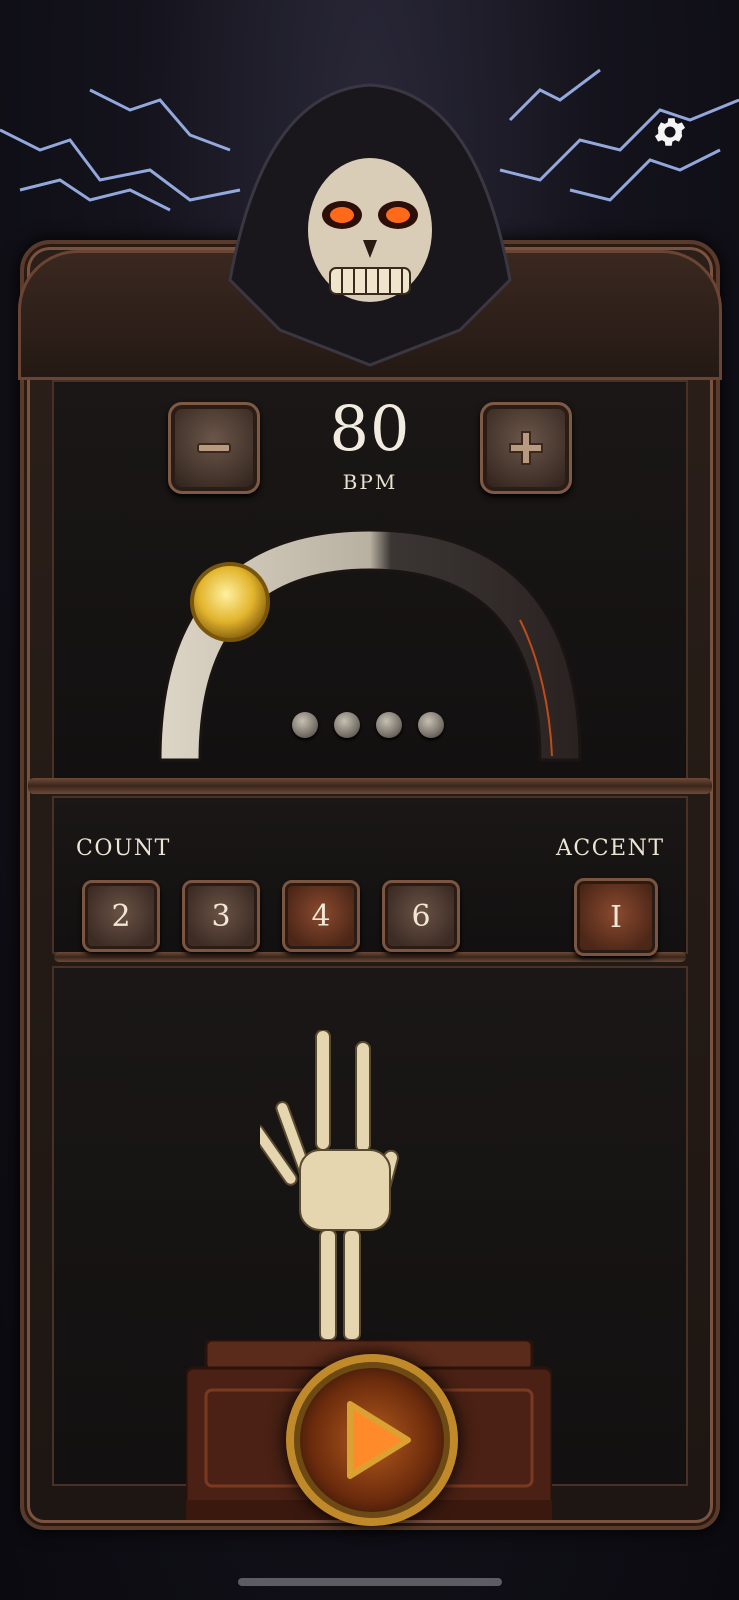 The height and width of the screenshot is (1600, 739). Describe the element at coordinates (616, 917) in the screenshot. I see `accent-button: I` at that location.